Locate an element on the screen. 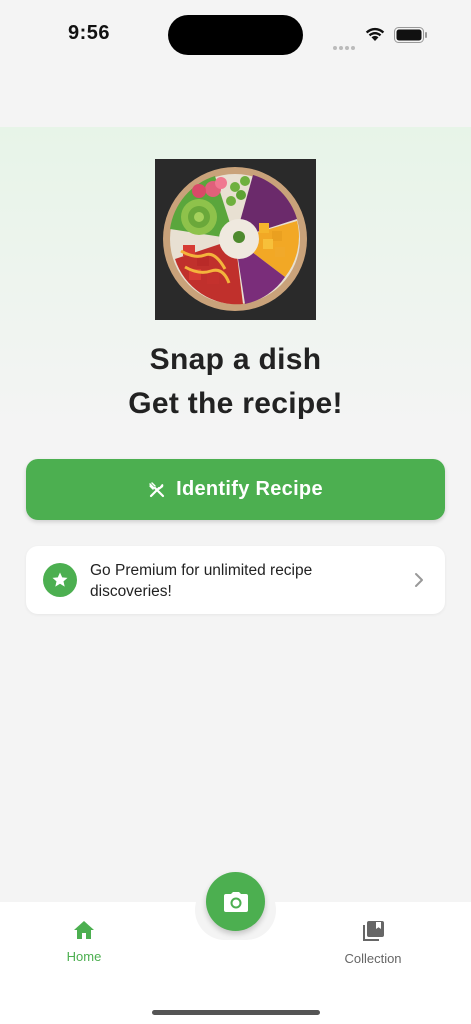 This screenshot has height=1024, width=471. headline-line-1: Snap a dish is located at coordinates (235, 359).